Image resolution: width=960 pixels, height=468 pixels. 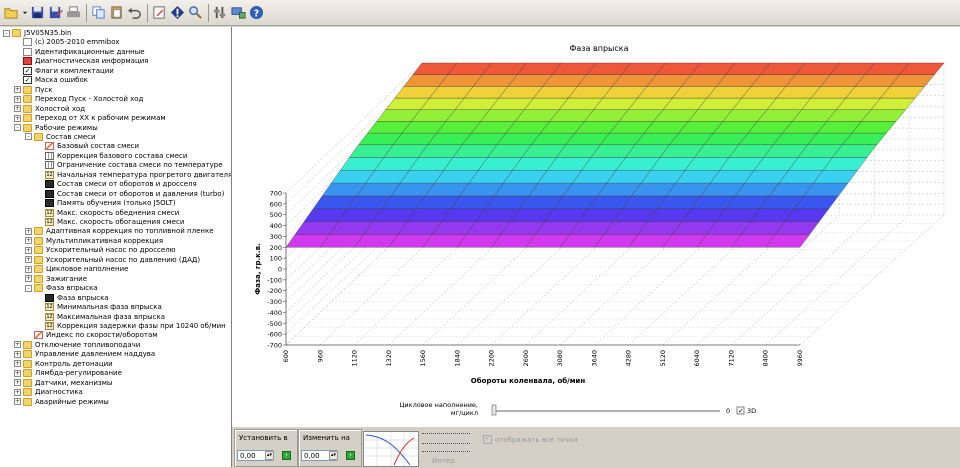 I want to click on z-tick-label: -700, so click(x=274, y=346).